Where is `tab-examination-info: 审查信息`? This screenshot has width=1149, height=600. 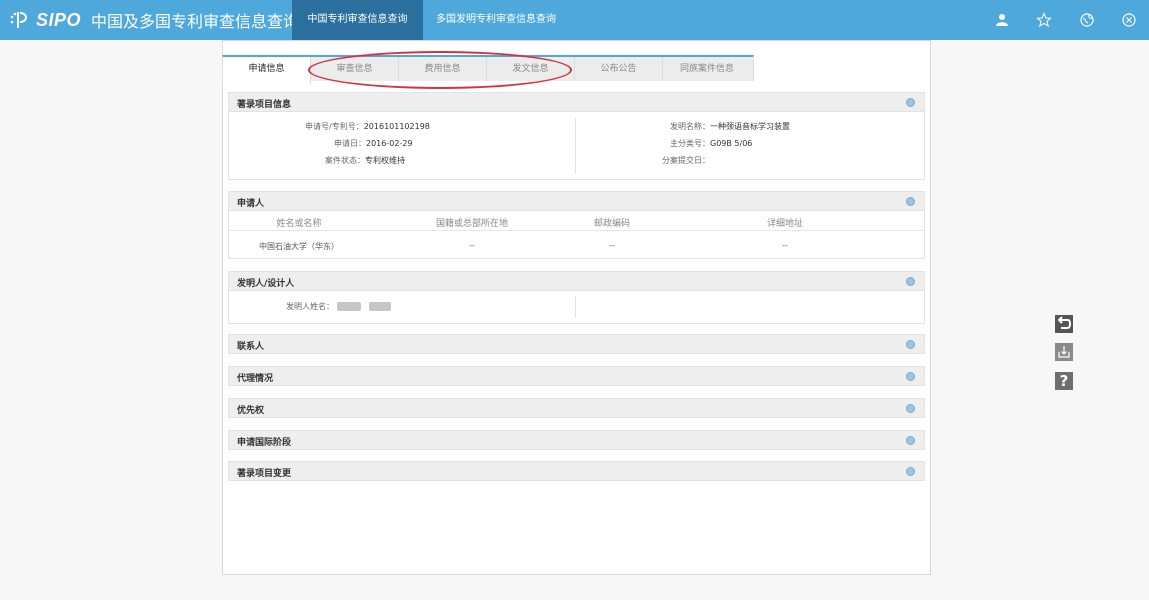
tab-examination-info: 审查信息 is located at coordinates (355, 69).